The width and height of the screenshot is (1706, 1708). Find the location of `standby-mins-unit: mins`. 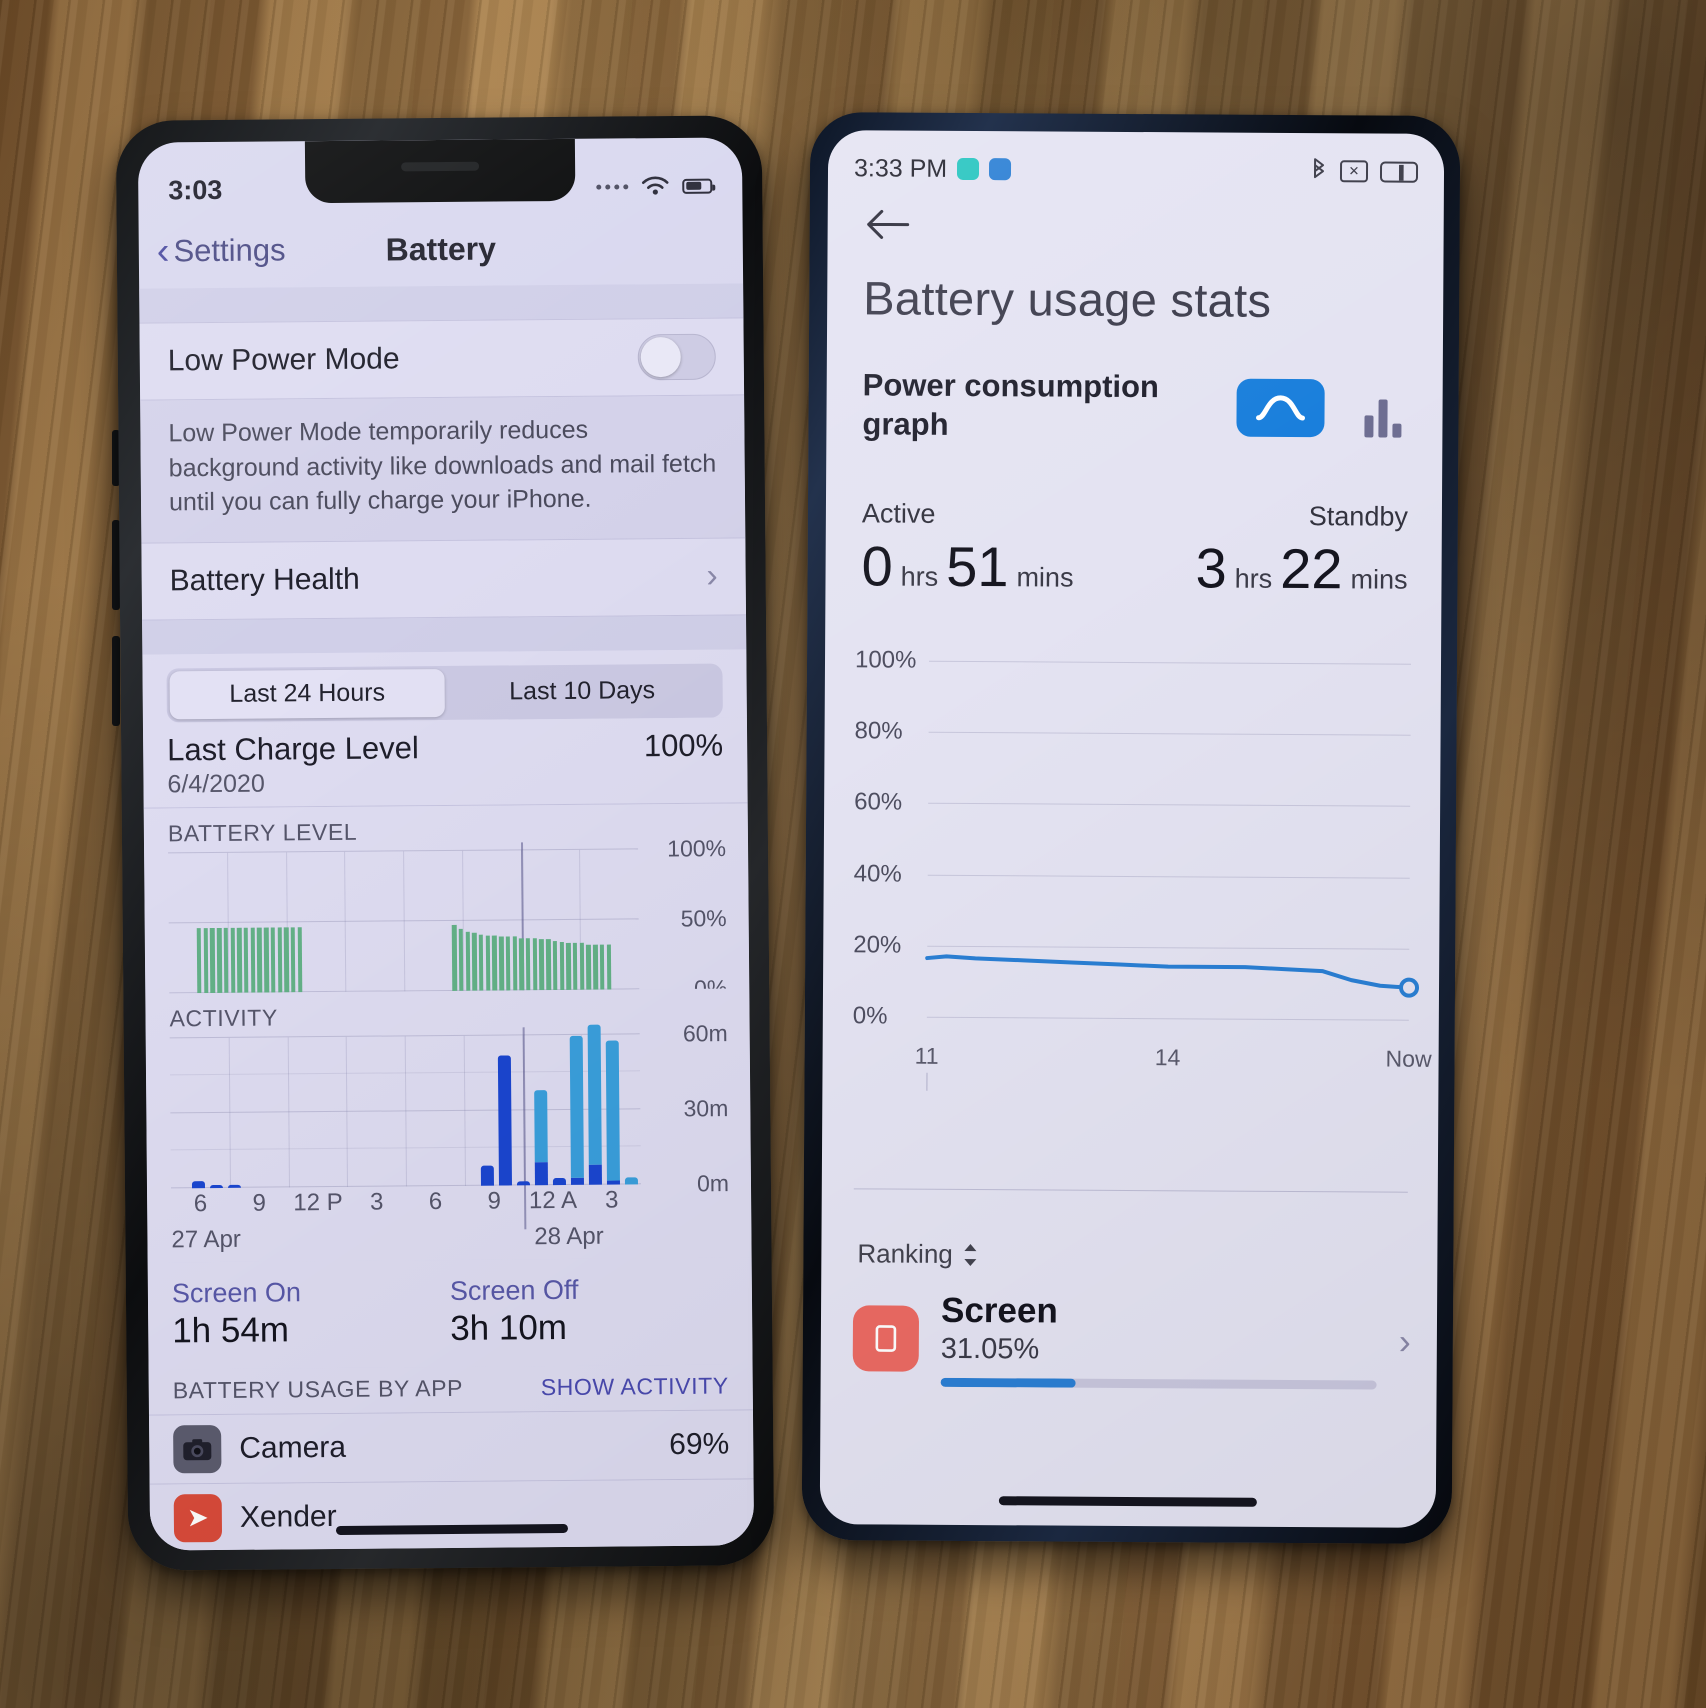

standby-mins-unit: mins is located at coordinates (1379, 579).